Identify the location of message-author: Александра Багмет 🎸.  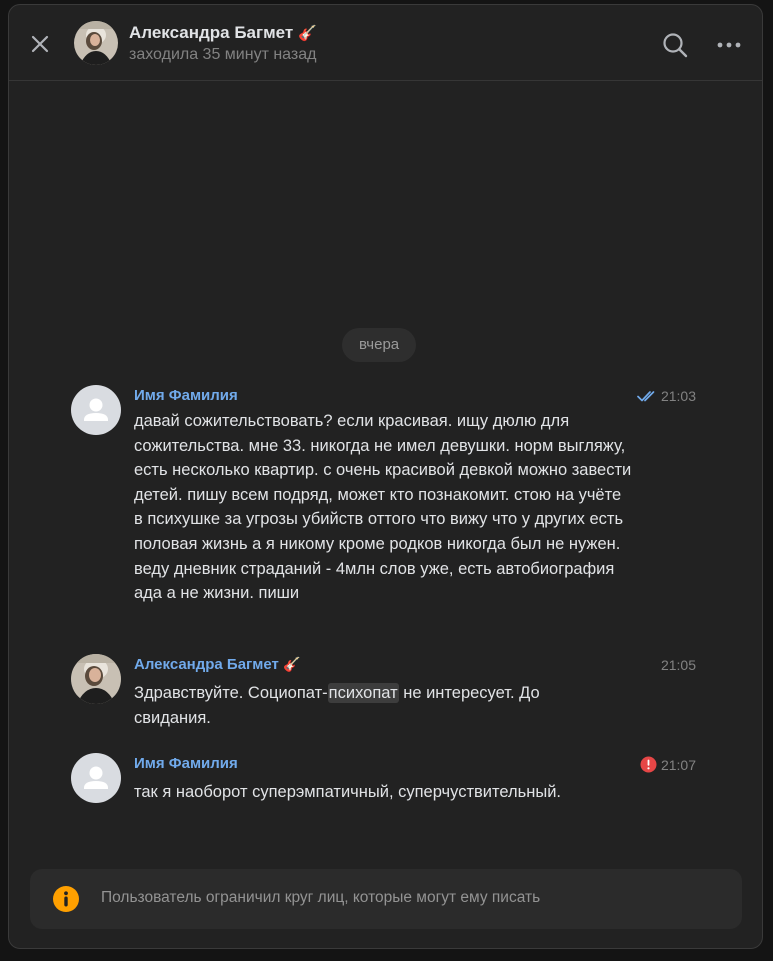
(217, 664).